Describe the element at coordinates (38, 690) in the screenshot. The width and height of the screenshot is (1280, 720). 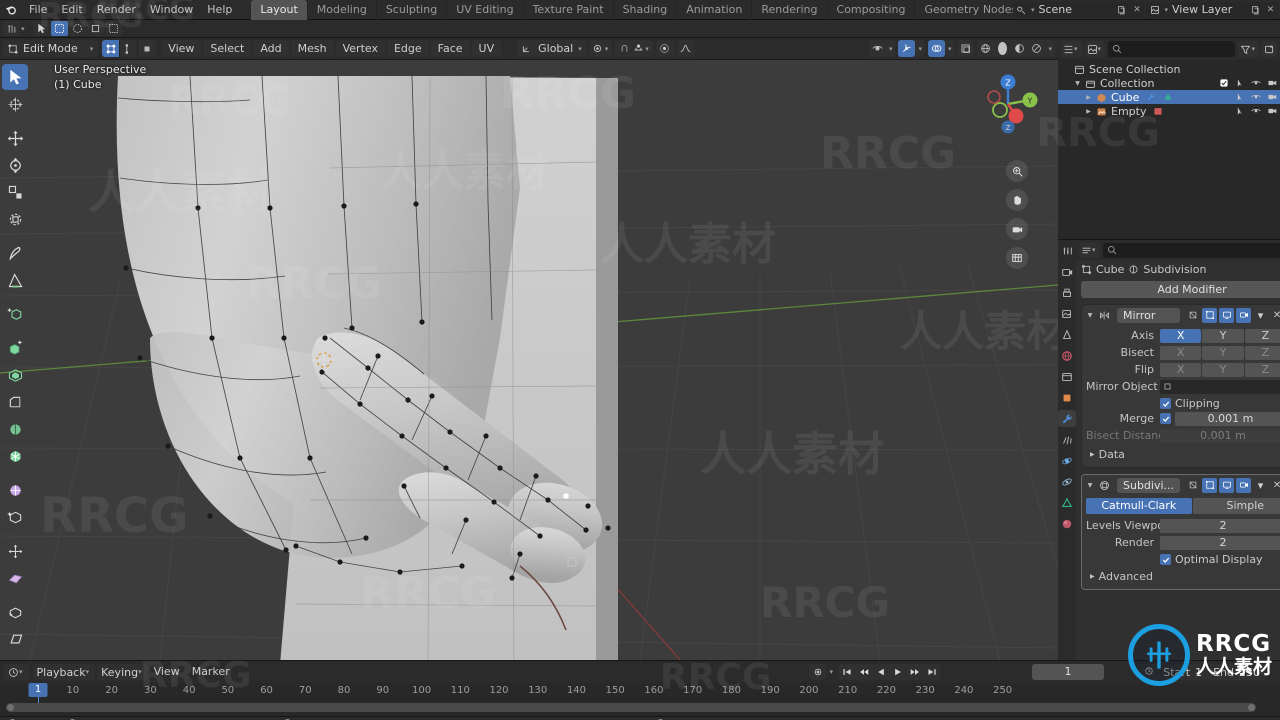
I see `playhead: 1` at that location.